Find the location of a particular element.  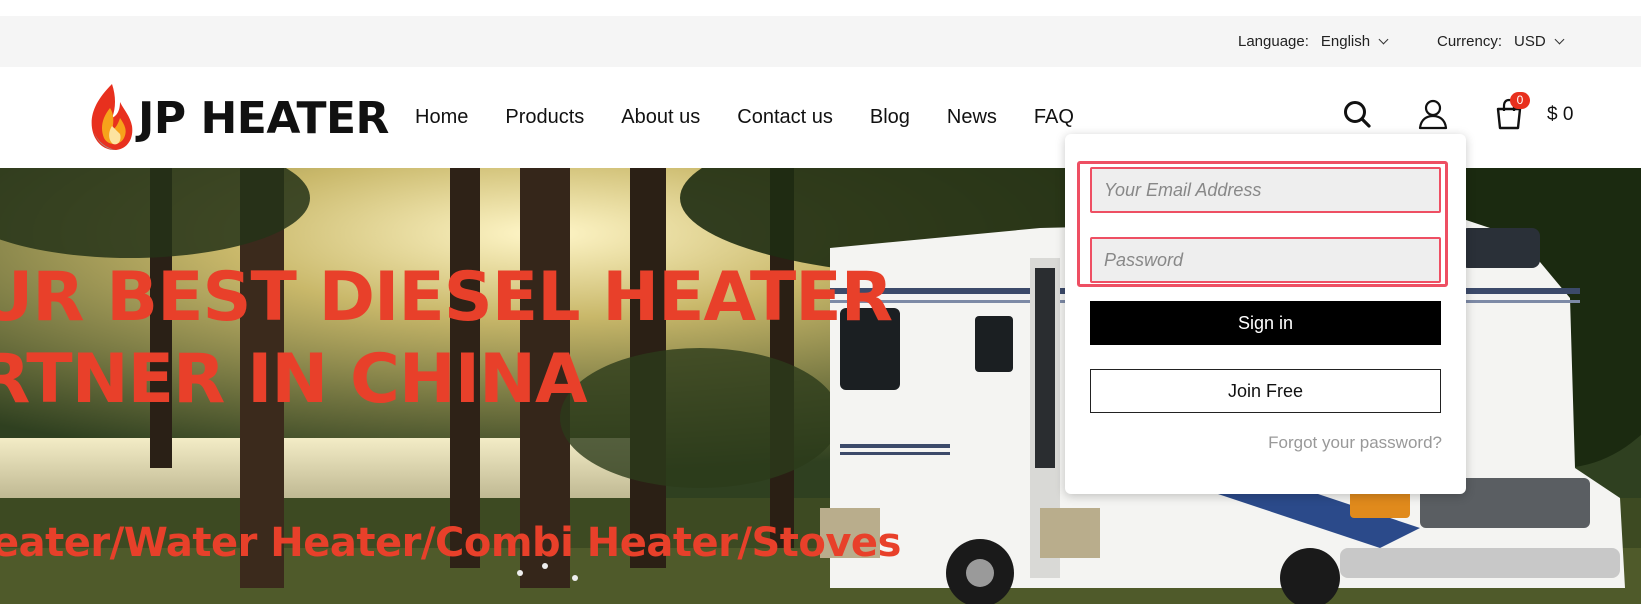

search-icon is located at coordinates (1357, 114).